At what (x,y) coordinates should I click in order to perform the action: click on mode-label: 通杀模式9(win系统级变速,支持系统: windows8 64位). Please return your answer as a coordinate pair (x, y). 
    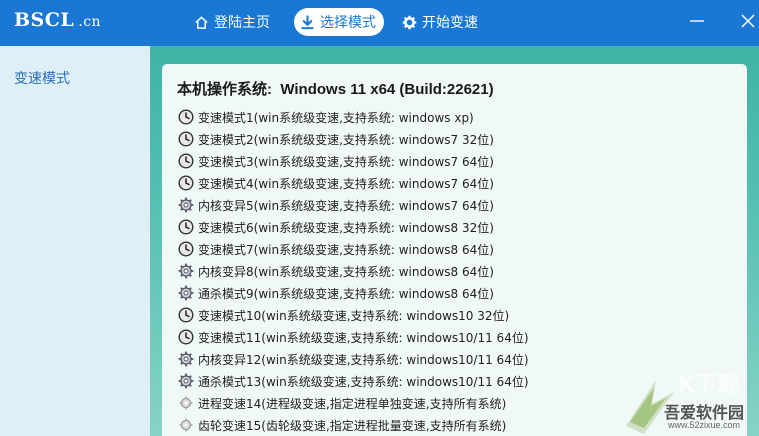
    Looking at the image, I should click on (346, 293).